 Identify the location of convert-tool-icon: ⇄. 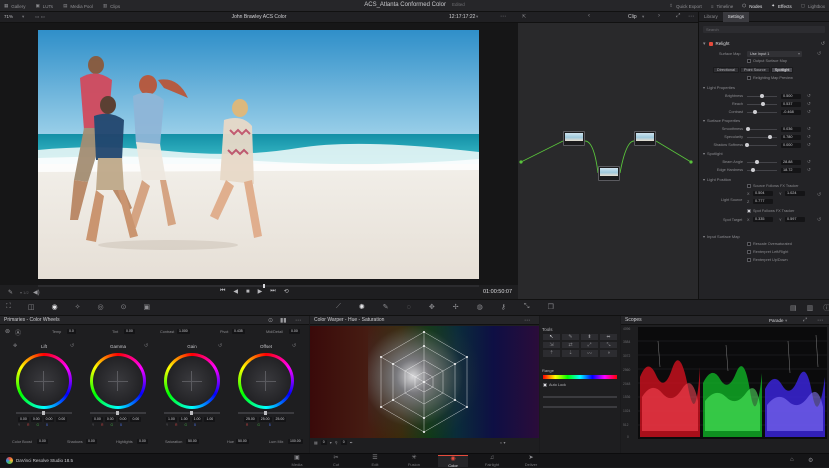
(570, 345).